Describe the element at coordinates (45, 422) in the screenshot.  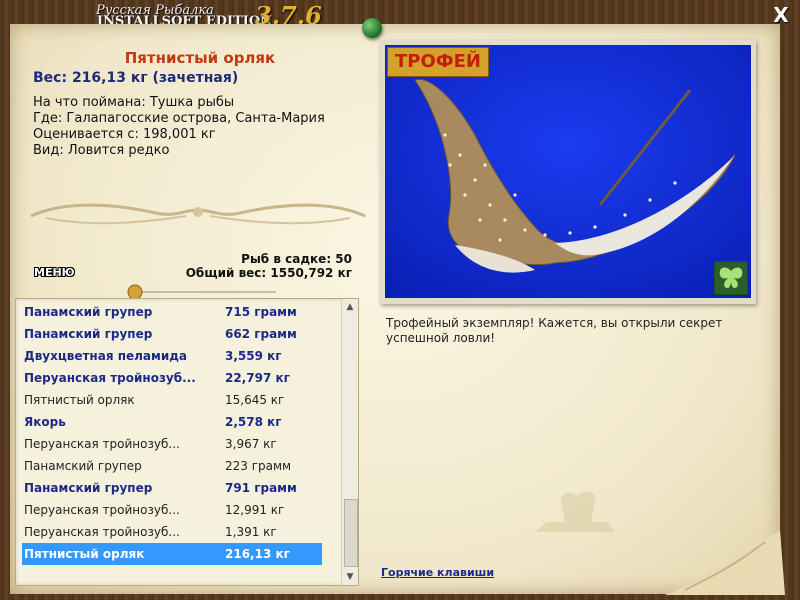
I see `list-item-name: Якорь` at that location.